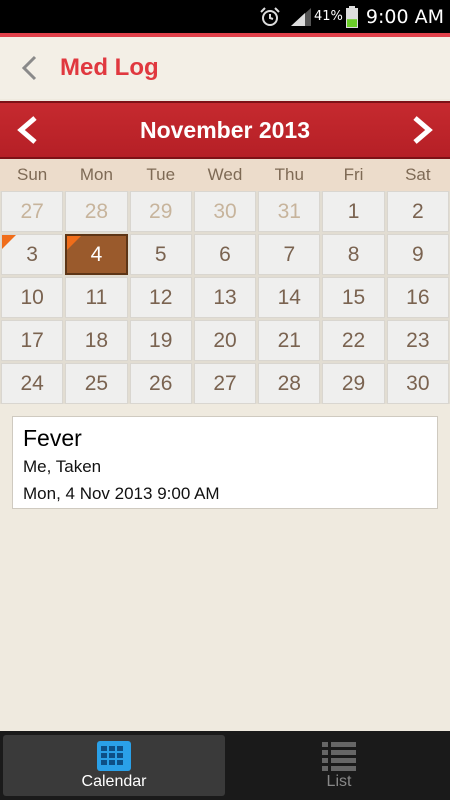 The image size is (450, 800). I want to click on entry-datetime: Mon, 4 Nov 2013 9:00 AM, so click(121, 493).